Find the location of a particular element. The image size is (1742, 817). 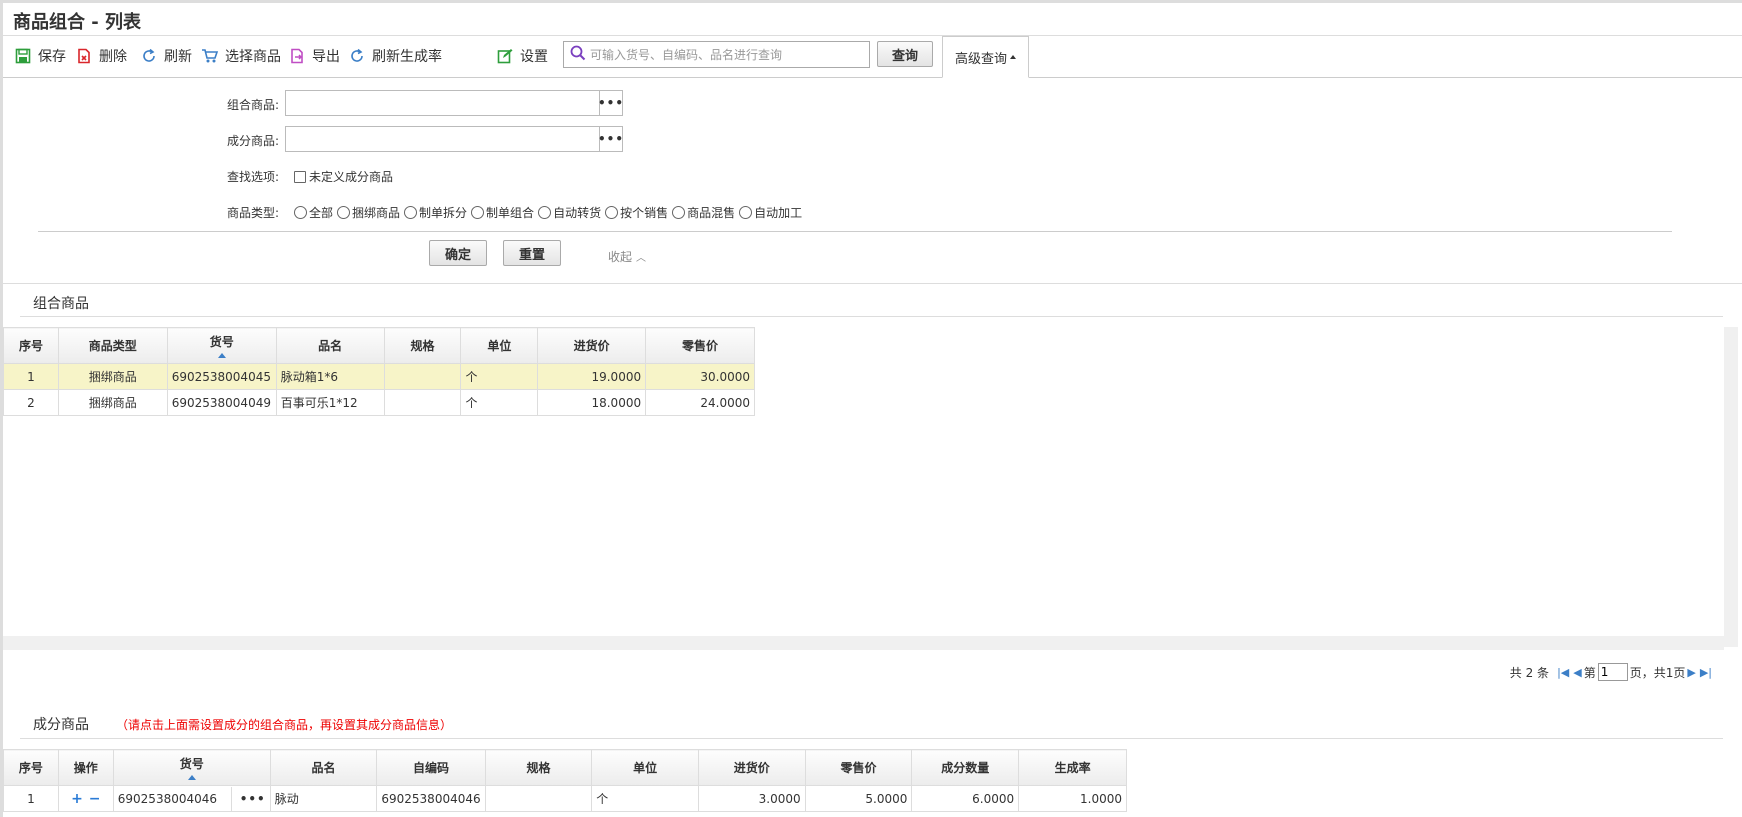

advanced-query-tab: 高级查询 is located at coordinates (985, 57).